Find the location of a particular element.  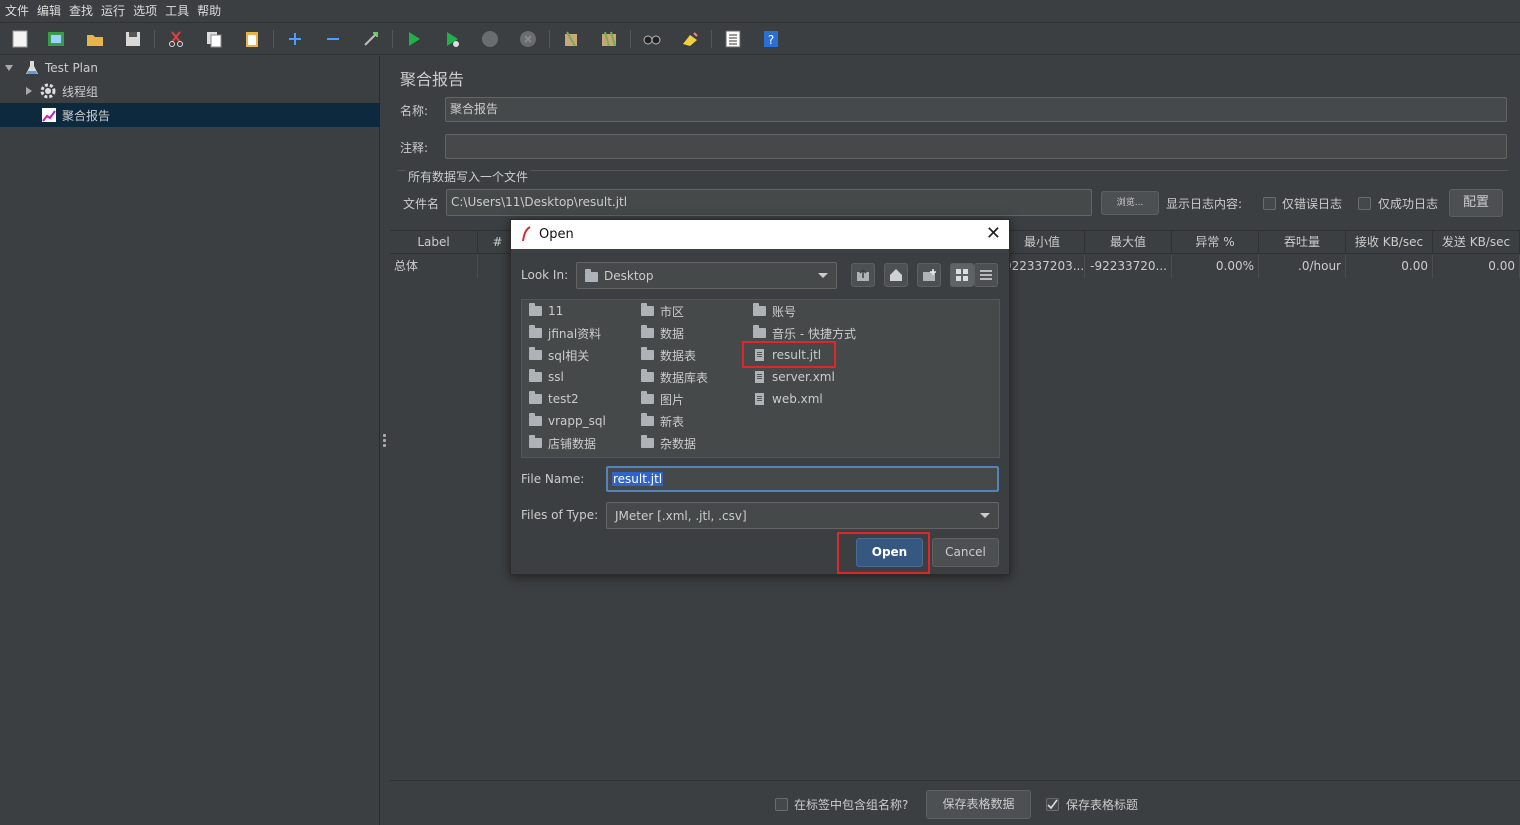

shutdown-icon is located at coordinates (528, 39).